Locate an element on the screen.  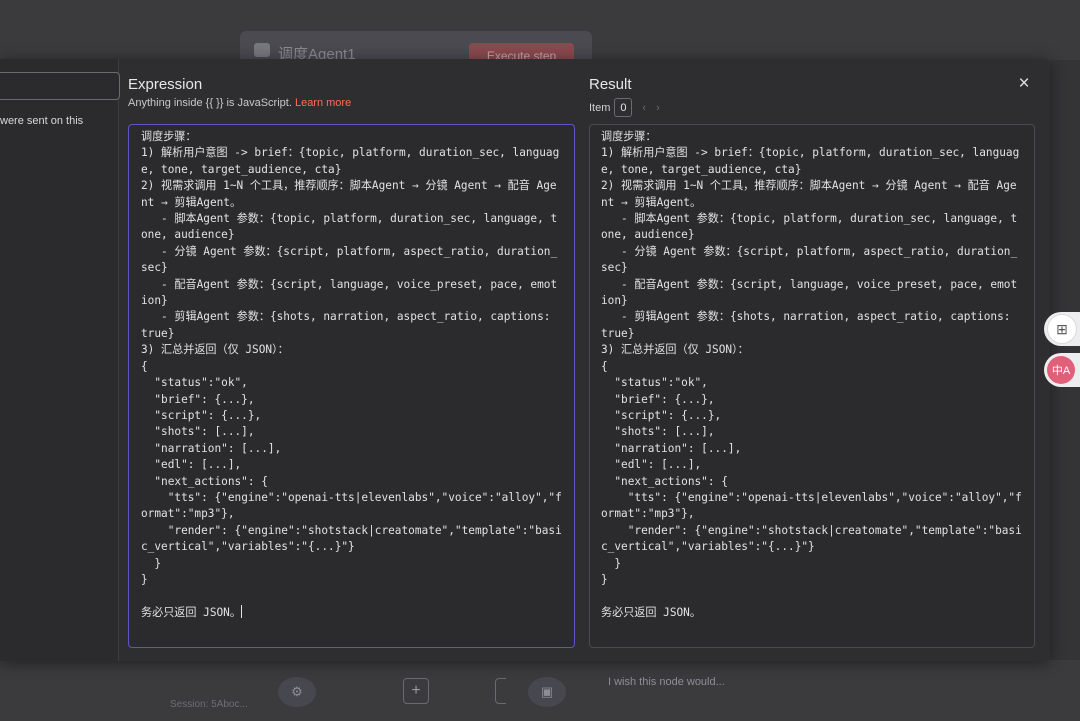
learn-more-link: Learn more is located at coordinates (323, 103).